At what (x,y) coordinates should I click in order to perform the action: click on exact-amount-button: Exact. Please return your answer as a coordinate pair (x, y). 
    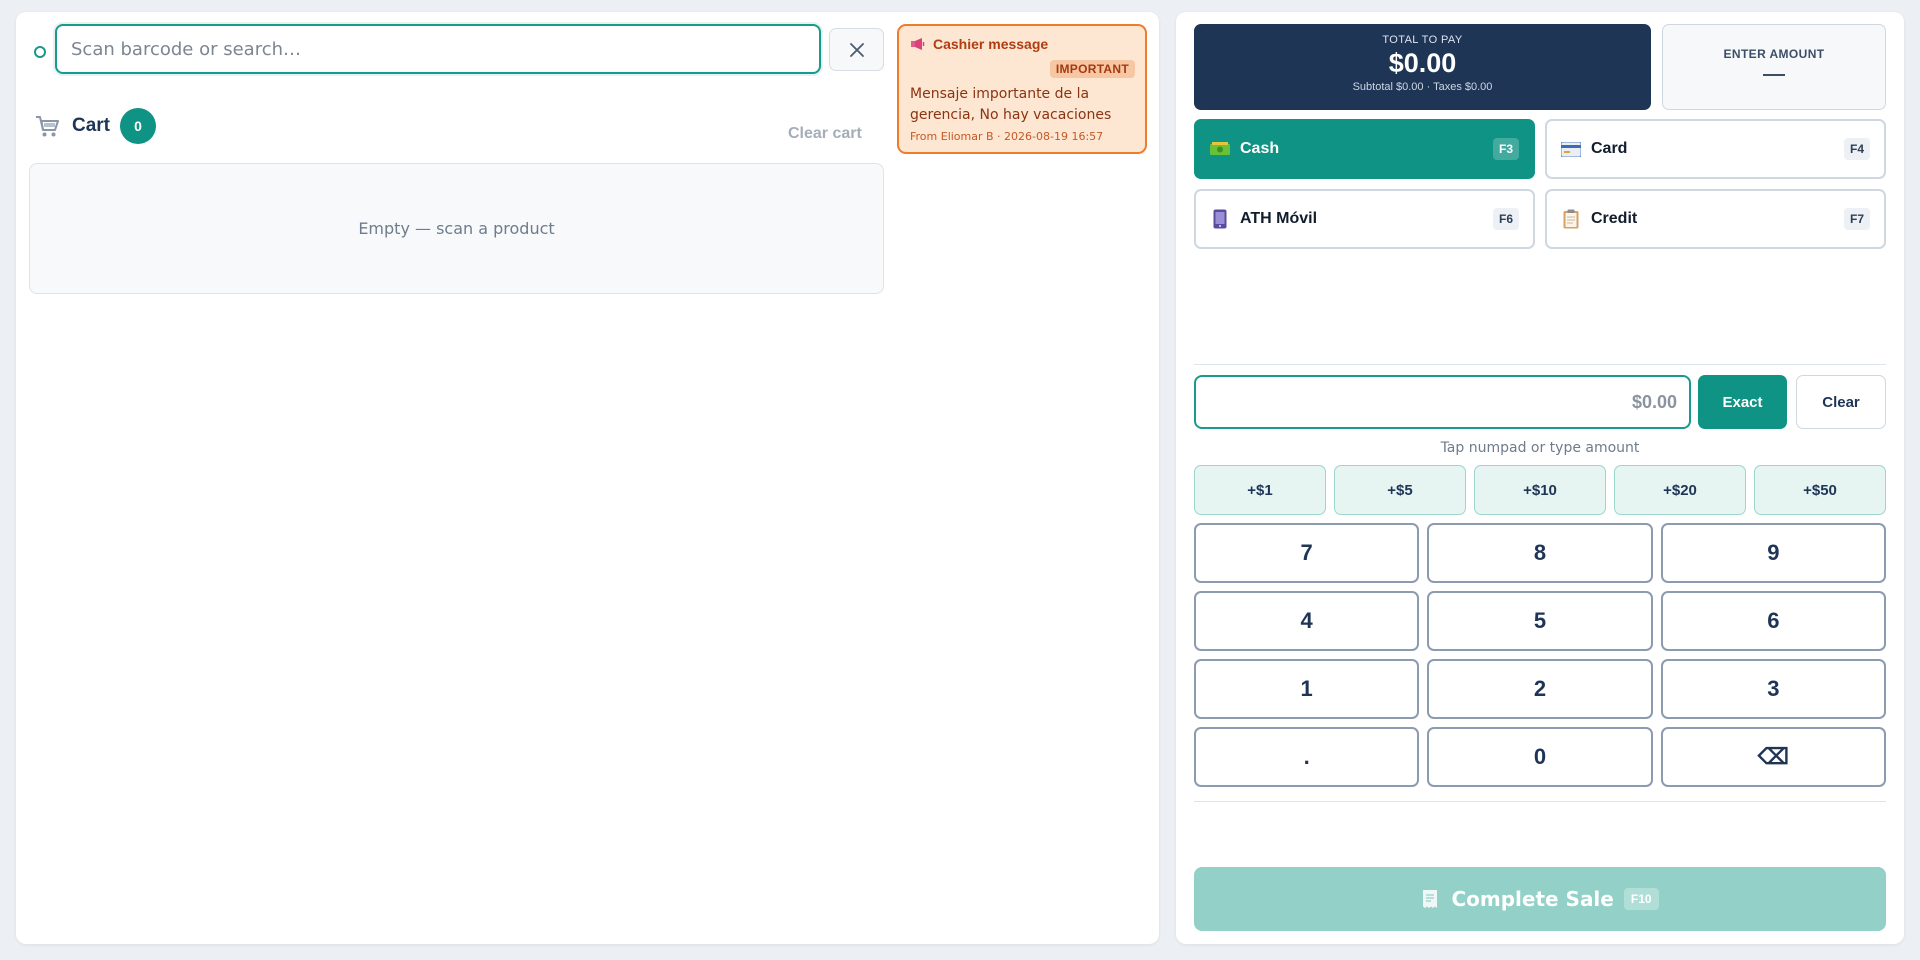
    Looking at the image, I should click on (1742, 402).